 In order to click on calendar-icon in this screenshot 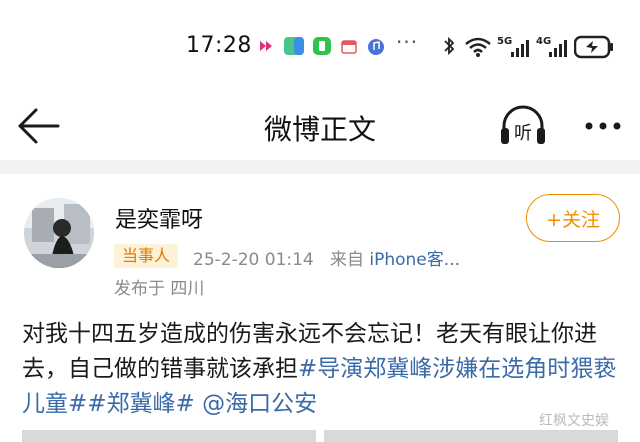, I will do `click(349, 47)`.